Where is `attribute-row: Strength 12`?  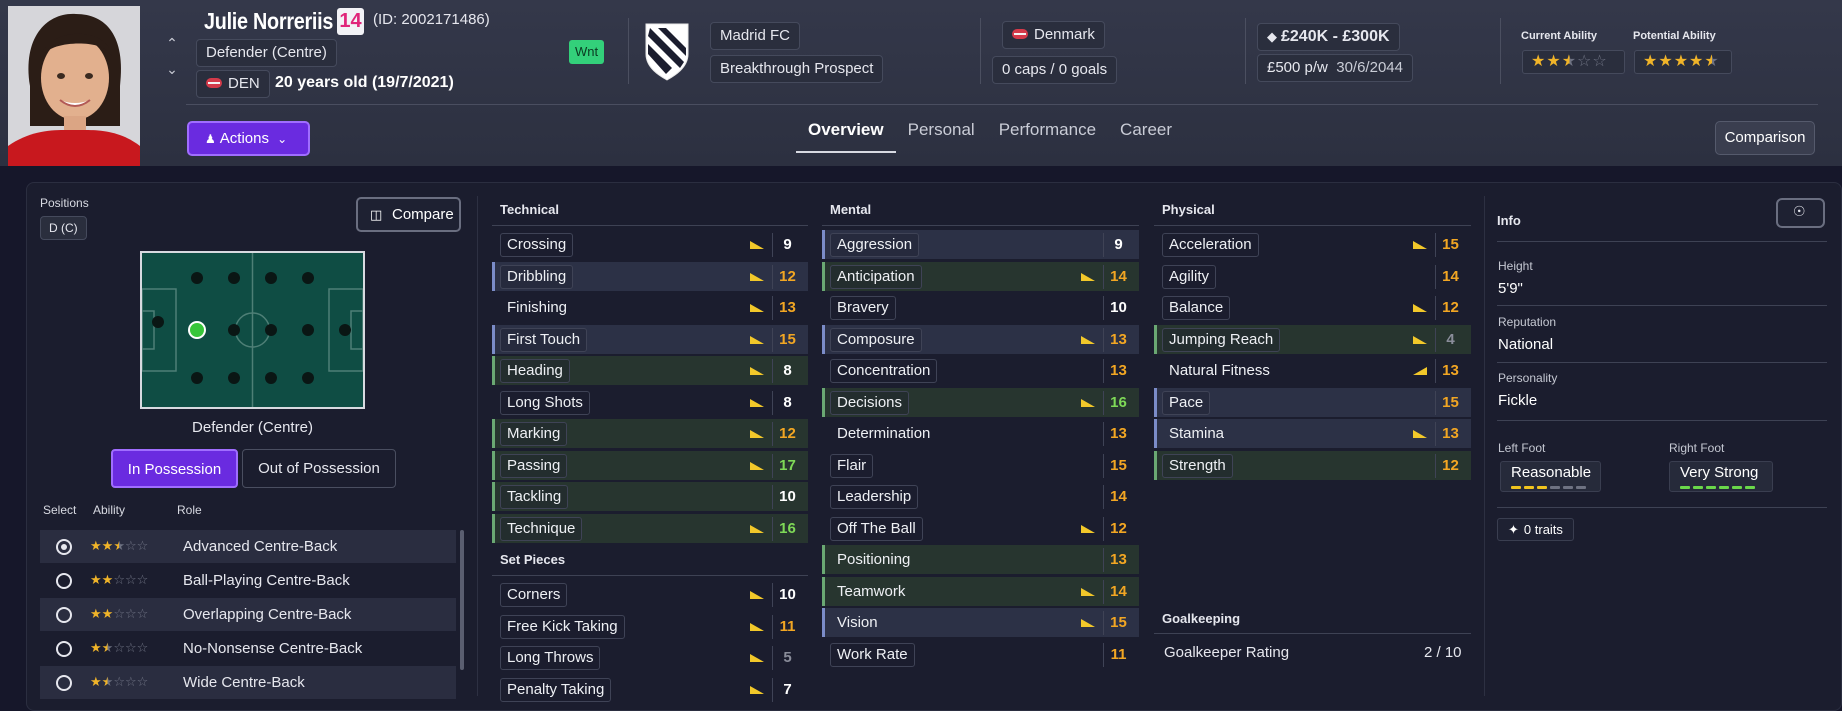 attribute-row: Strength 12 is located at coordinates (1312, 465).